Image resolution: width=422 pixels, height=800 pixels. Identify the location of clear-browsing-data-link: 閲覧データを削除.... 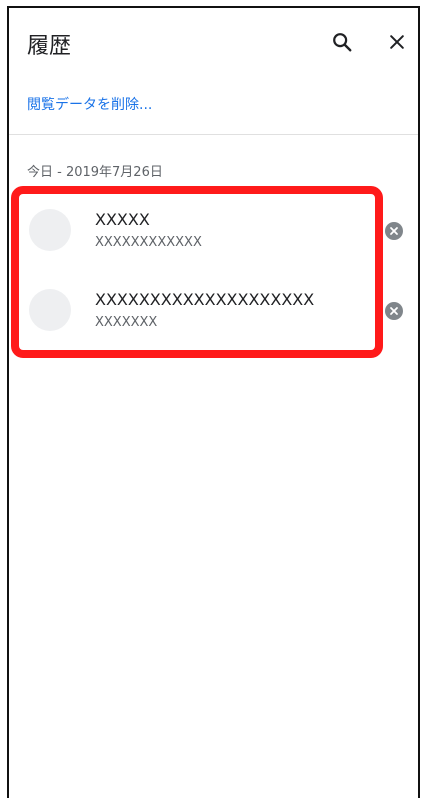
(89, 104).